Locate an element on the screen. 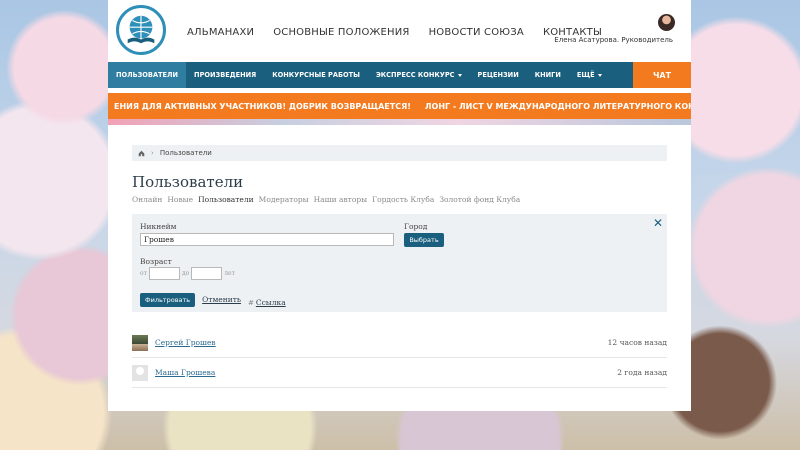  nav-more: ЕЩЁ is located at coordinates (589, 75).